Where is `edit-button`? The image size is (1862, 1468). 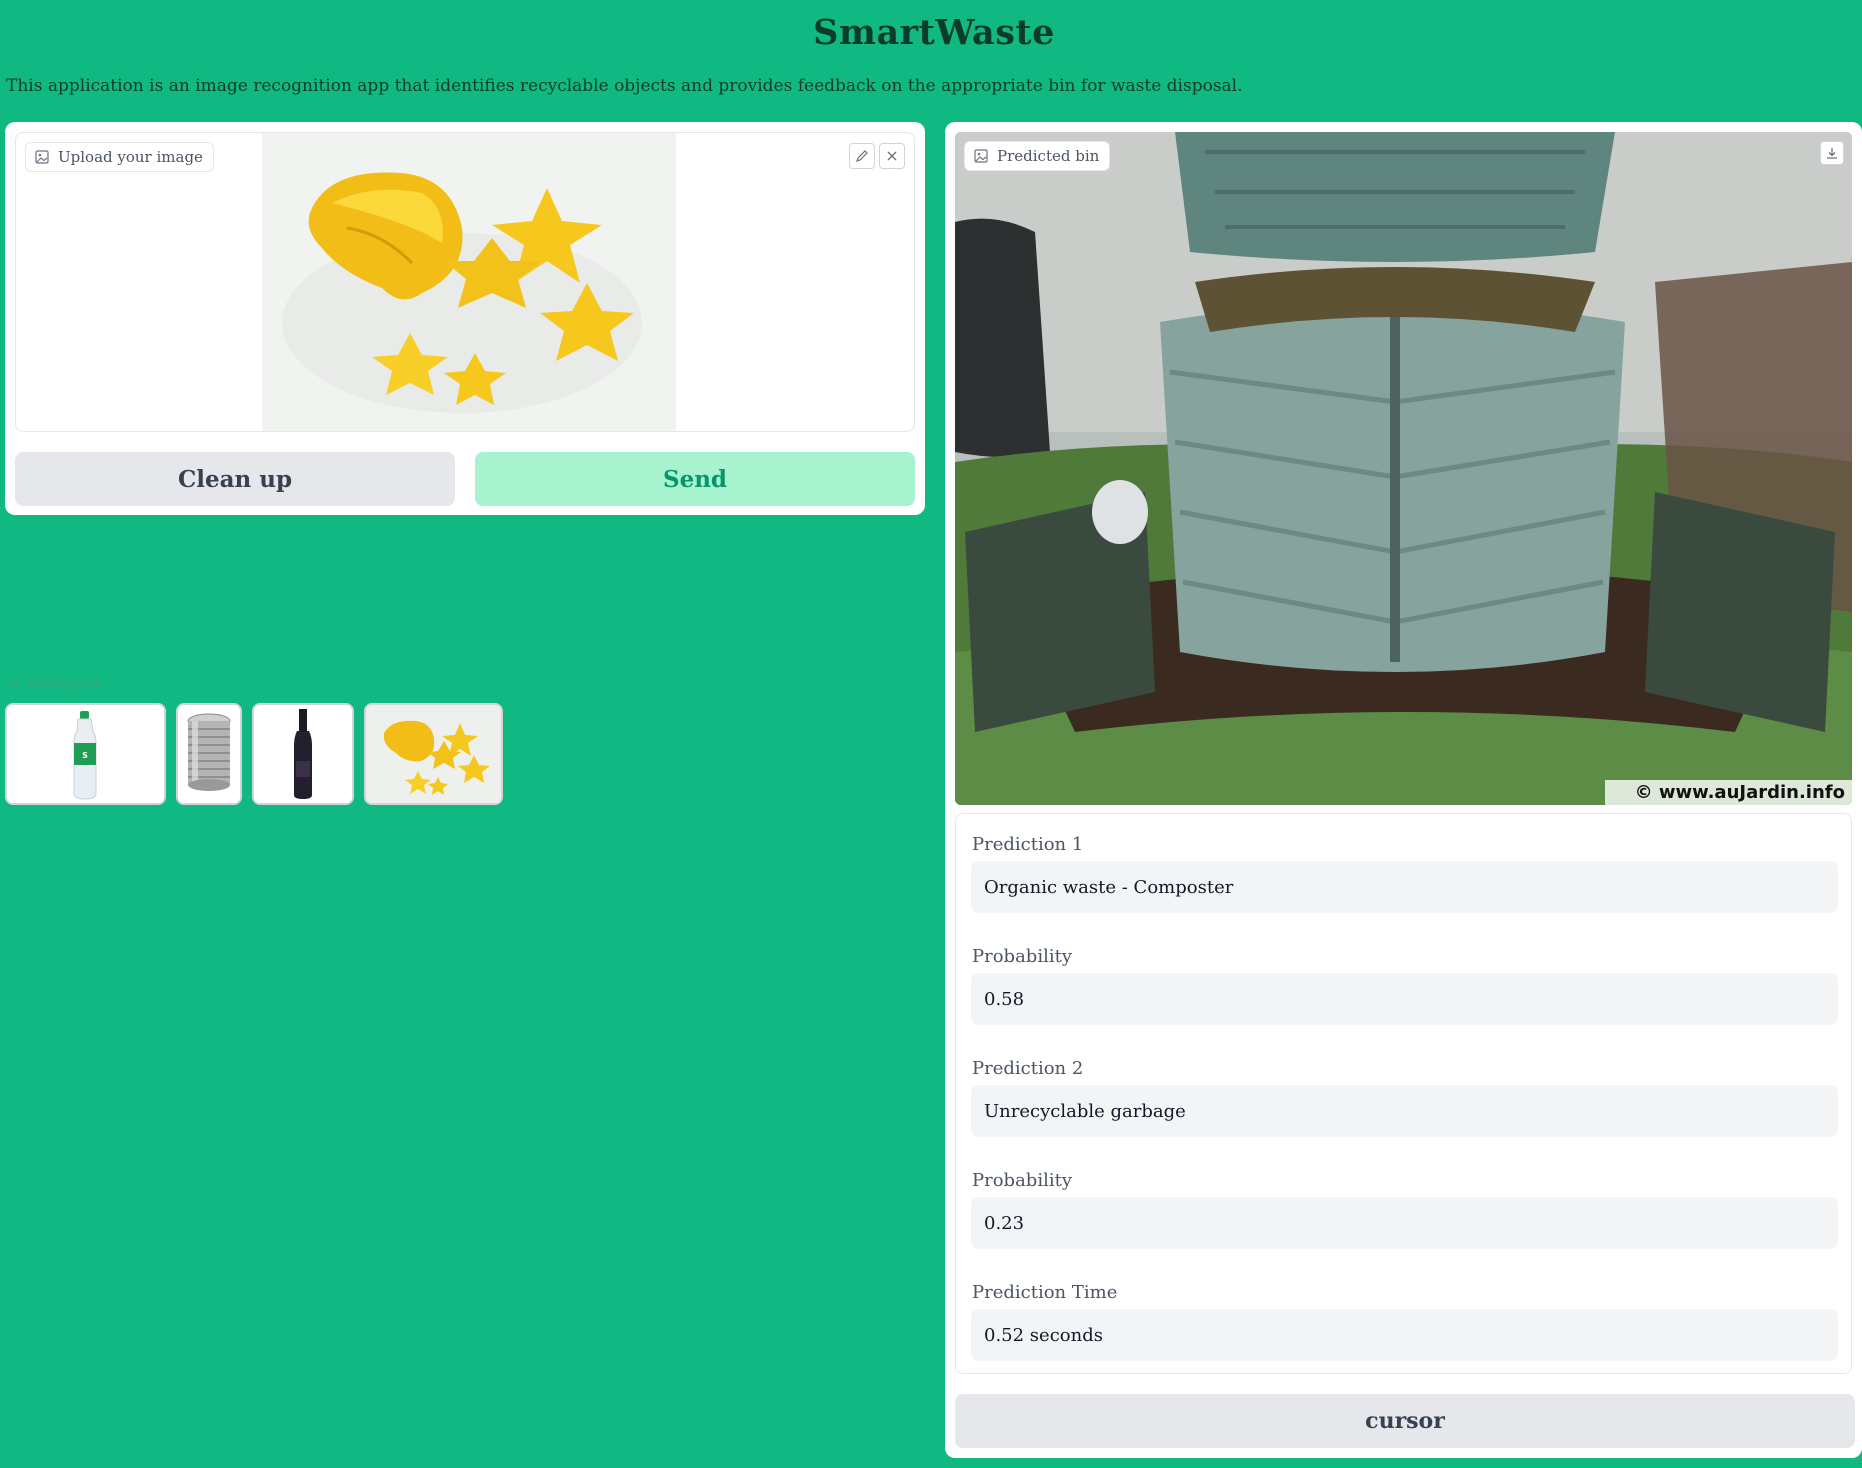
edit-button is located at coordinates (862, 156).